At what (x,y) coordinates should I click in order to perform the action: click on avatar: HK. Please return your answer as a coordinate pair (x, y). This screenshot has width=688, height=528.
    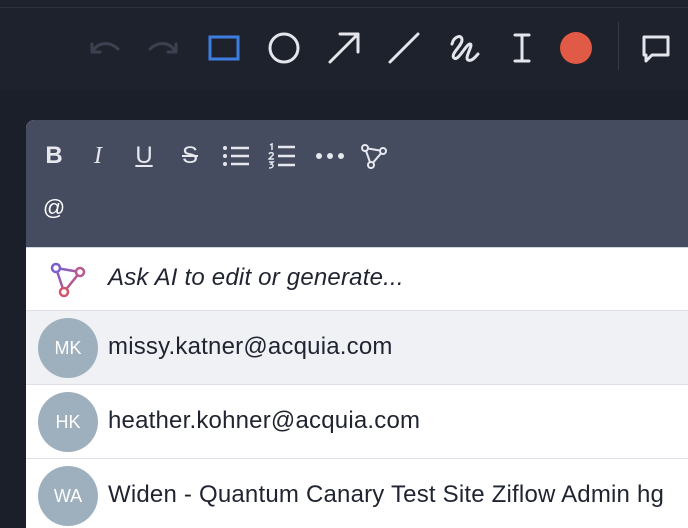
    Looking at the image, I should click on (68, 422).